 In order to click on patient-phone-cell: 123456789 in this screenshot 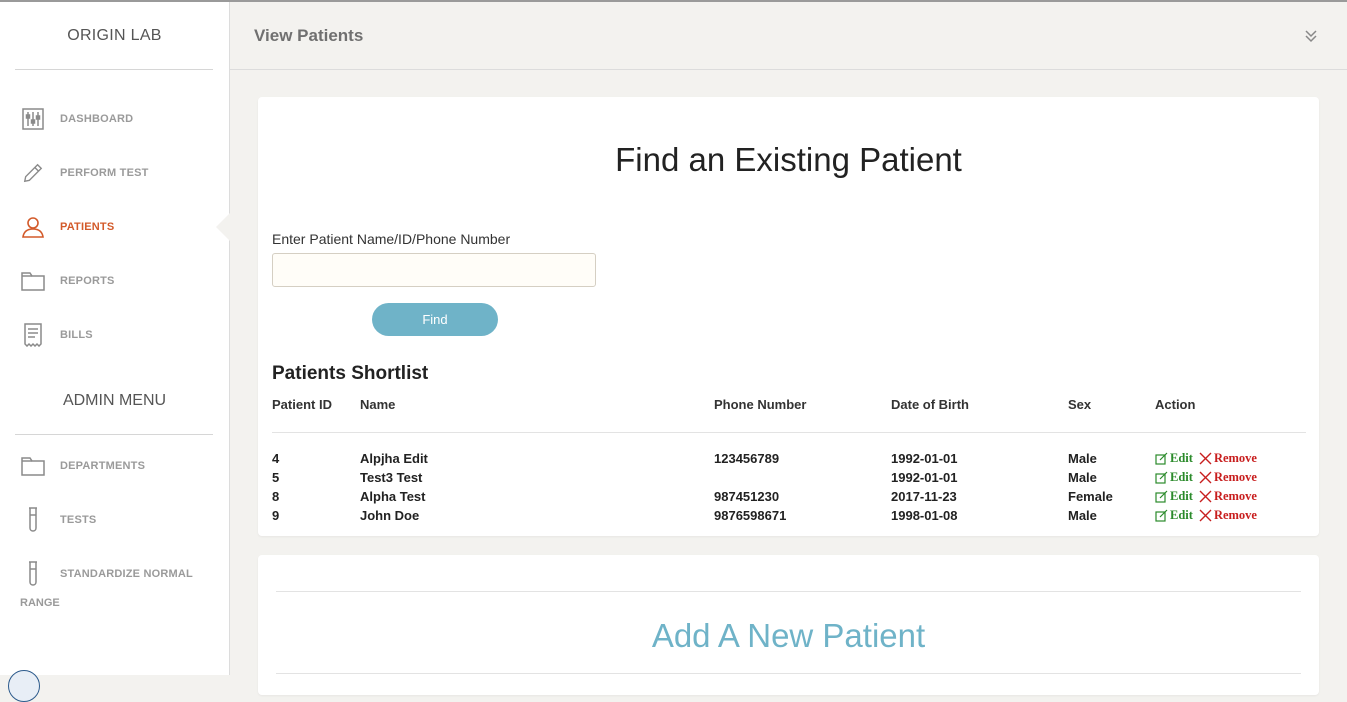, I will do `click(747, 458)`.